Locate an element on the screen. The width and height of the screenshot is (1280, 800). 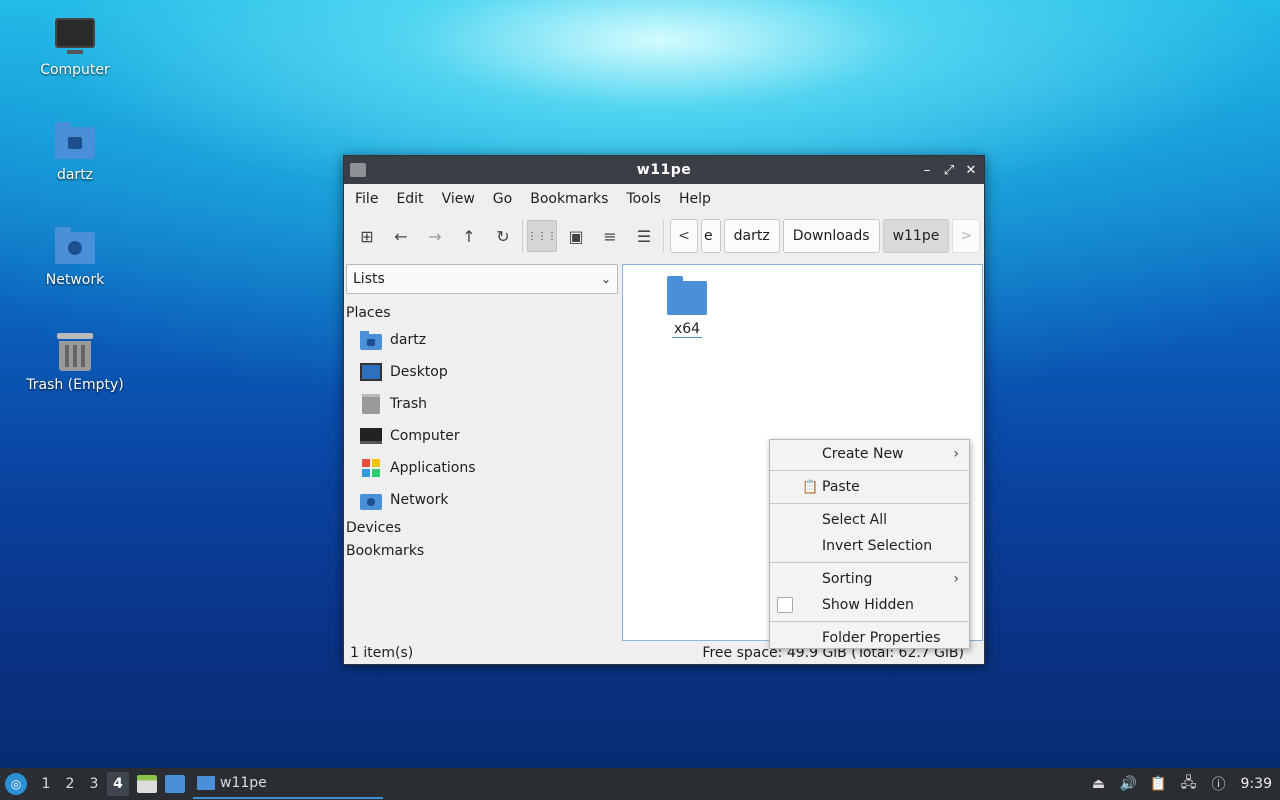
menu-item-folder-properties: Folder Properties is located at coordinates (869, 638).